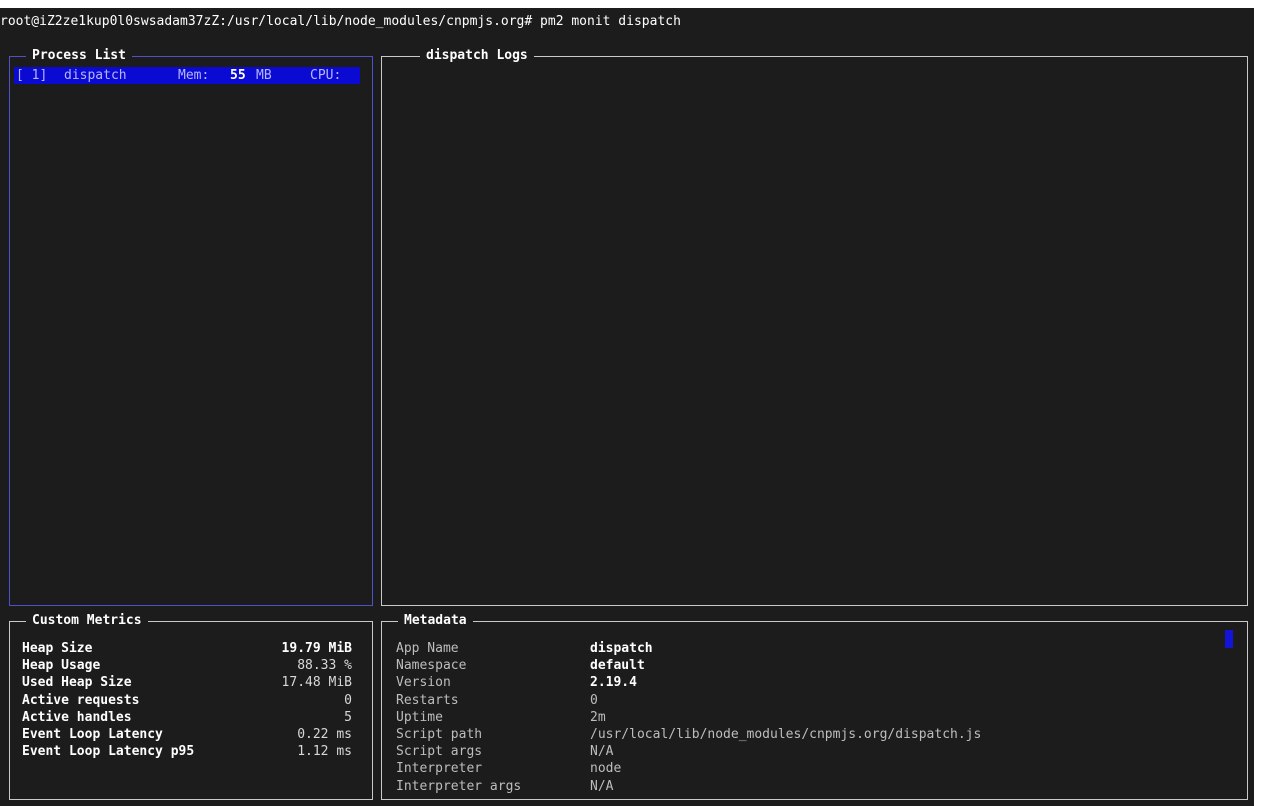 This screenshot has height=806, width=1262. I want to click on metric-value: 0, so click(348, 700).